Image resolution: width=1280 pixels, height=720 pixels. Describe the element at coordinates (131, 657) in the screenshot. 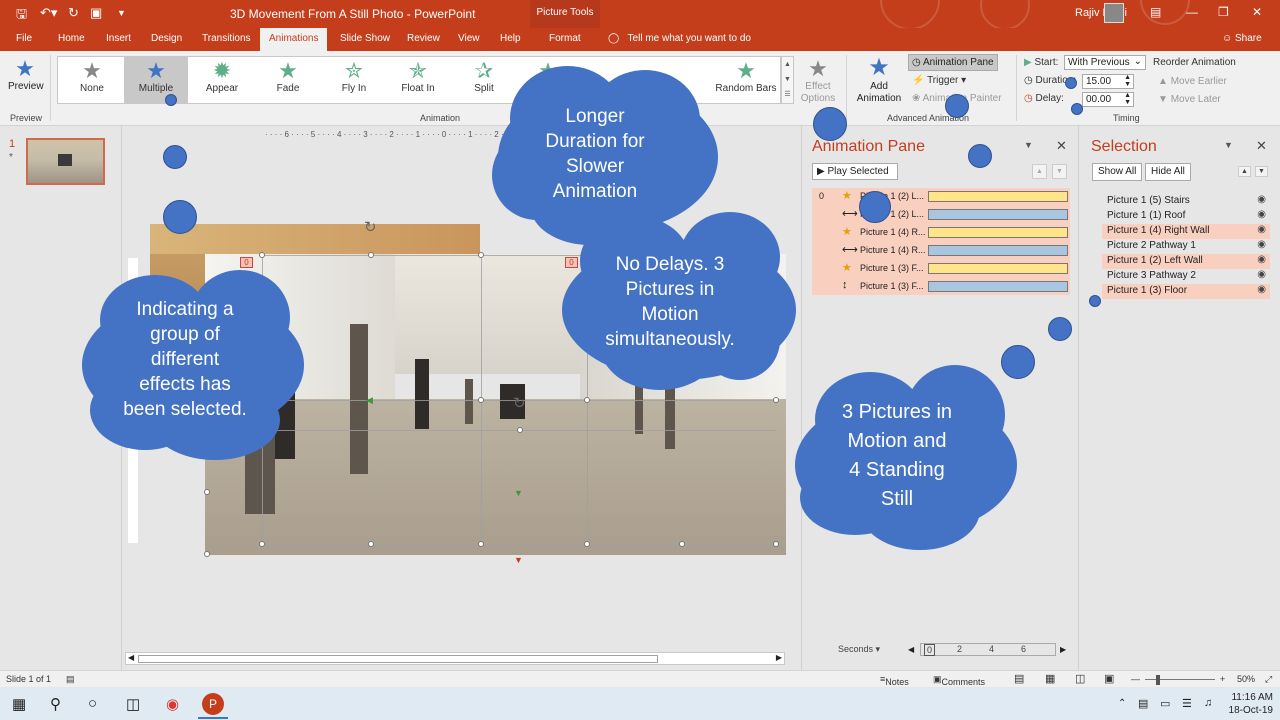

I see `scroll-left-icon: ◀` at that location.